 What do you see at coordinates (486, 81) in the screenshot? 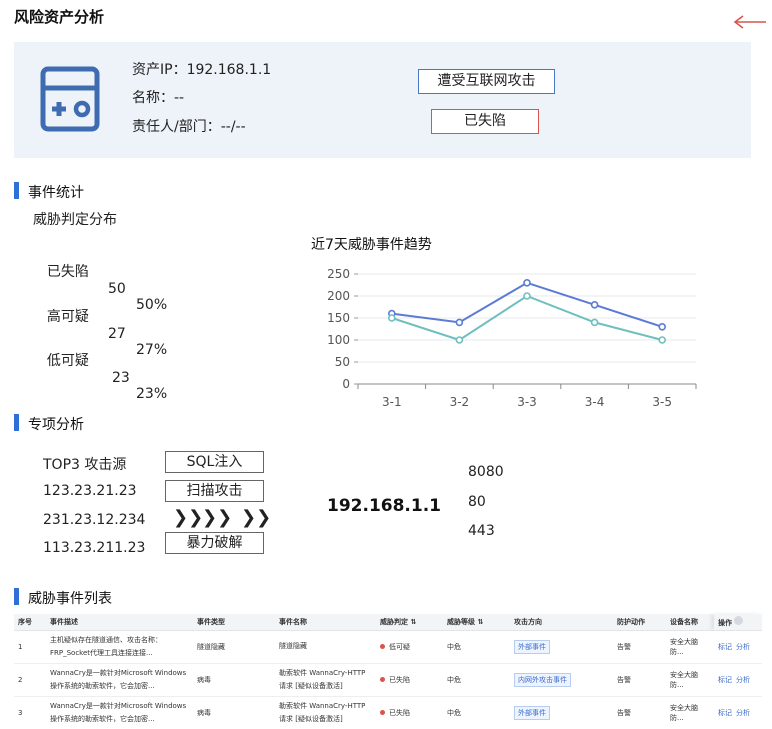
I see `attack-source-tag: 遭受互联网攻击` at bounding box center [486, 81].